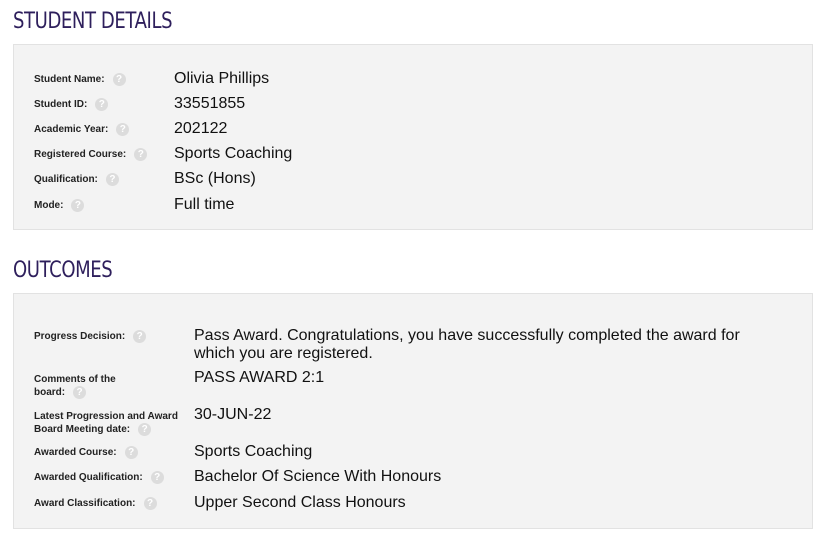  What do you see at coordinates (204, 204) in the screenshot?
I see `mode-value: Full time` at bounding box center [204, 204].